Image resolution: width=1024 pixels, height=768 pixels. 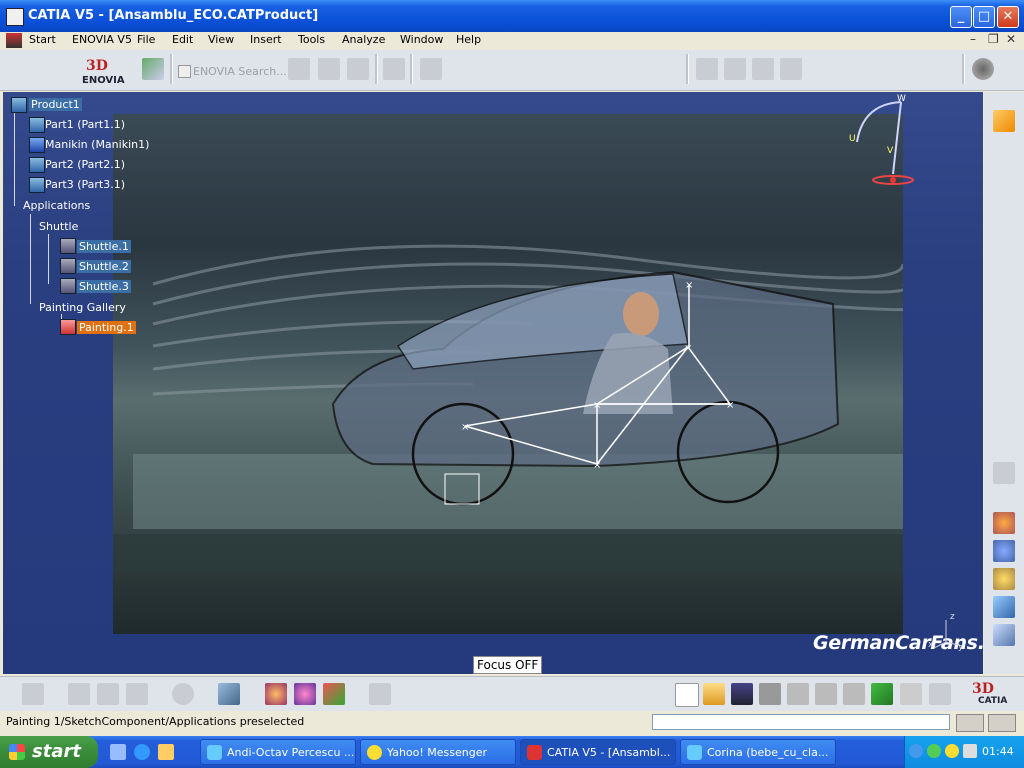 I want to click on tree-node-shuttle-2: Shuttle.2, so click(x=104, y=266).